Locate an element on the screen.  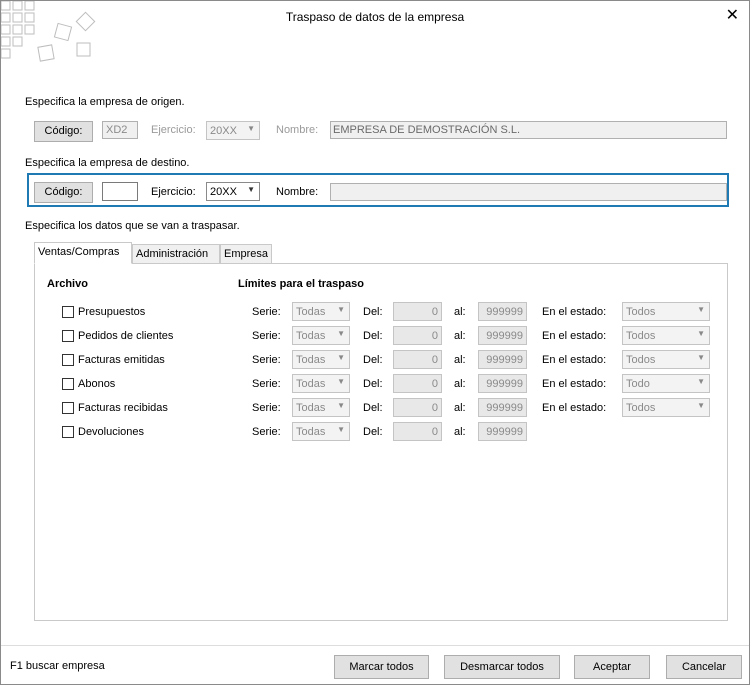
marcar-todos-button: Marcar todos is located at coordinates (381, 667).